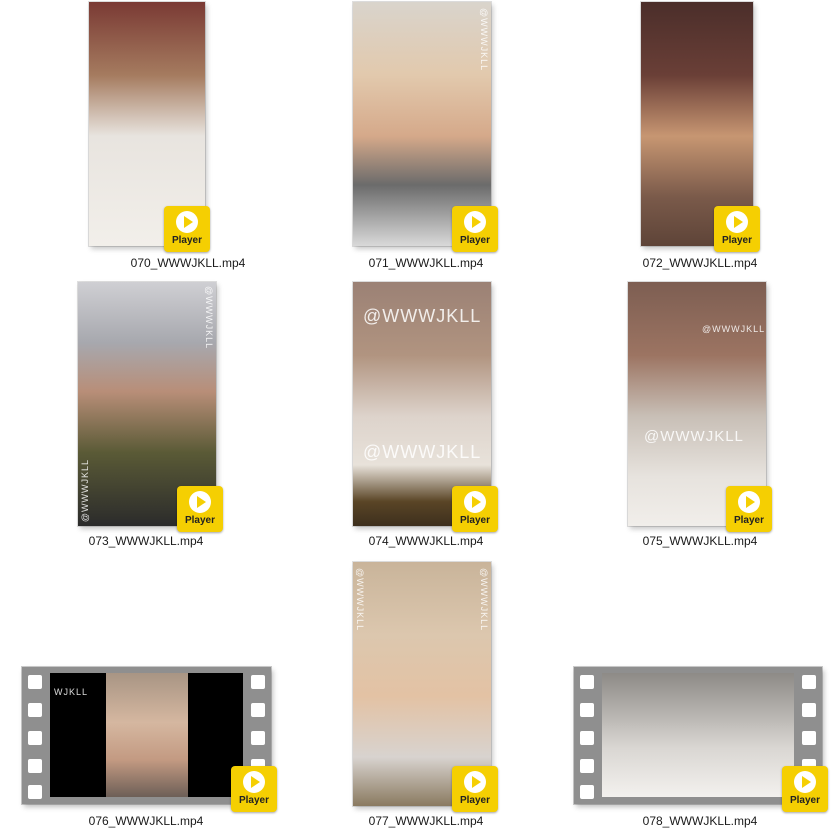 The width and height of the screenshot is (839, 832). Describe the element at coordinates (146, 541) in the screenshot. I see `file-name: 073_WWWJKLL.mp4` at that location.